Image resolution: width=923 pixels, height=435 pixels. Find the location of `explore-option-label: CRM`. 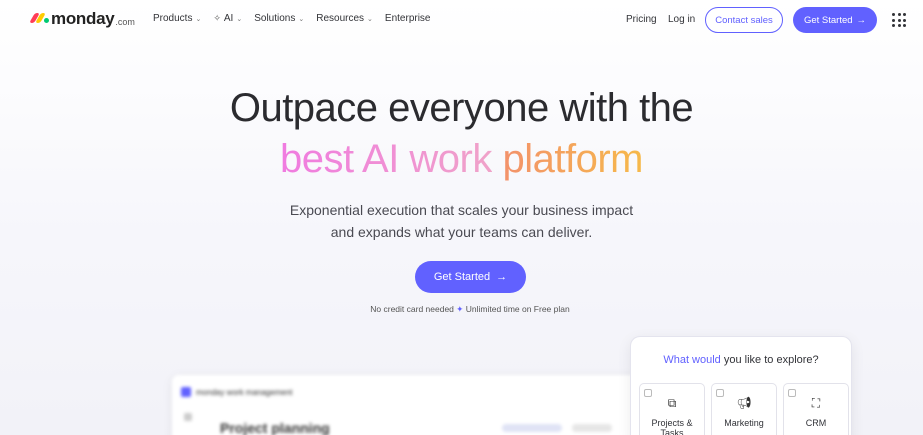

explore-option-label: CRM is located at coordinates (816, 423).